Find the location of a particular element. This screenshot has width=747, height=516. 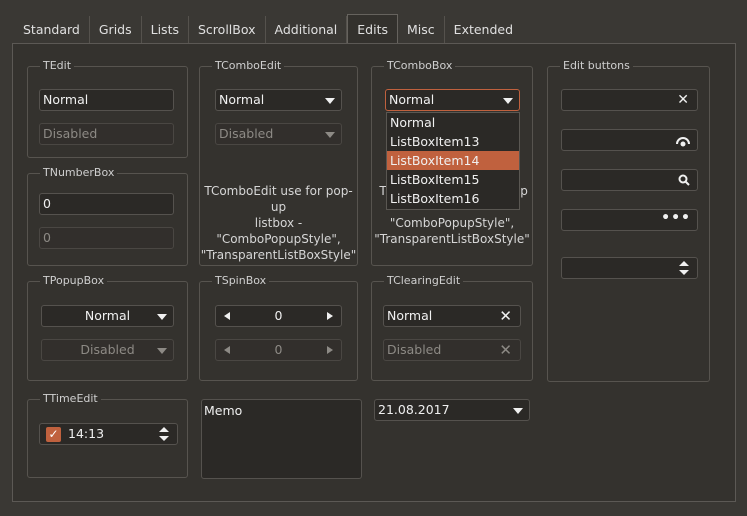

tclearingedit-normal: Normal ✕ is located at coordinates (452, 316).